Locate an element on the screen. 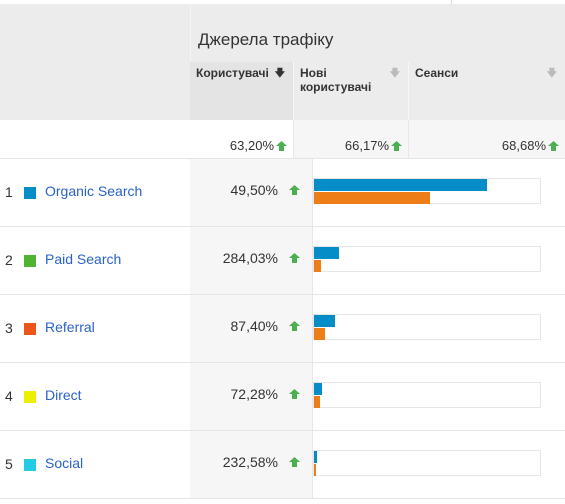  table-row: 3 Referral 87,40% is located at coordinates (282, 329).